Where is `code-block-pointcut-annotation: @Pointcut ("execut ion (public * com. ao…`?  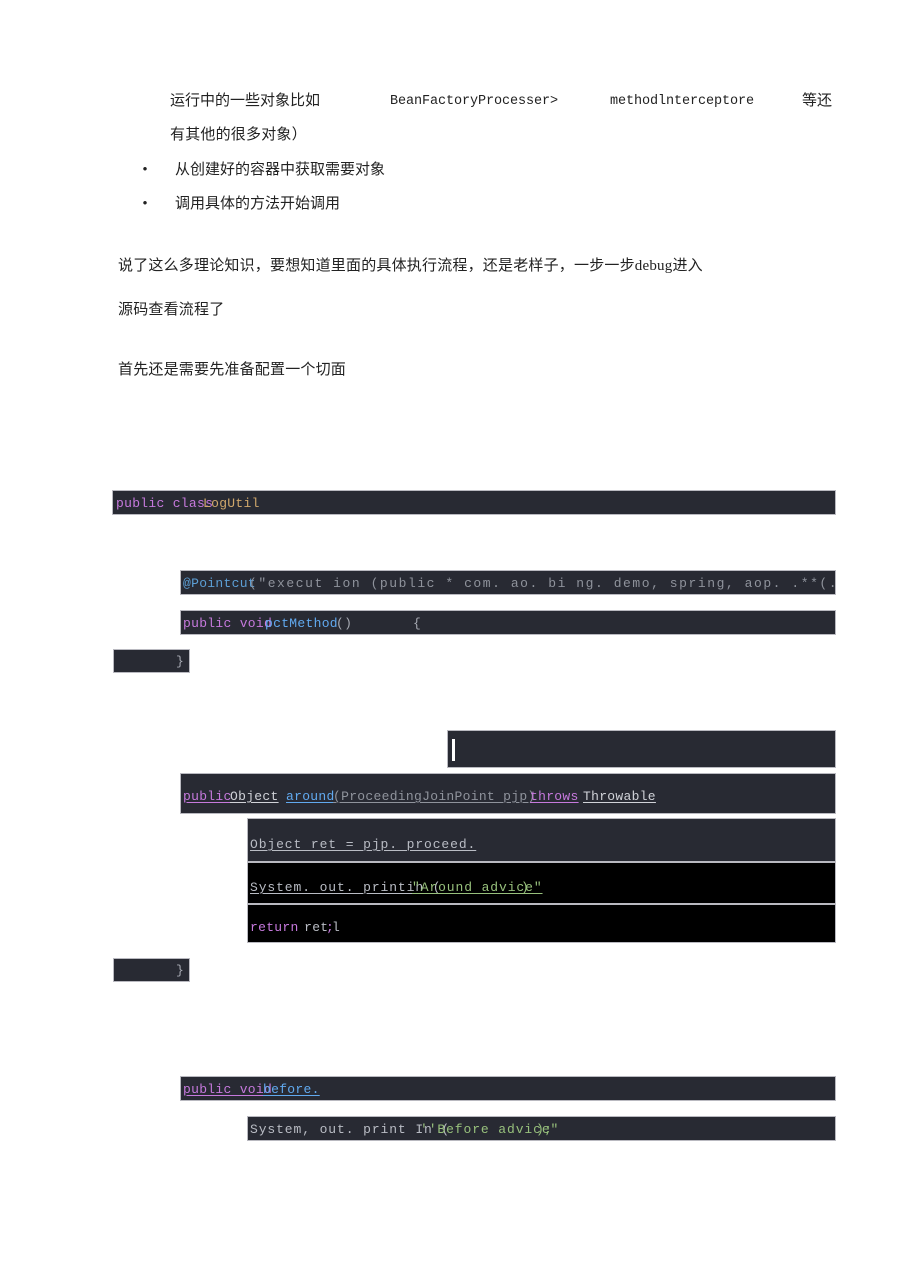
code-block-pointcut-annotation: @Pointcut ("execut ion (public * com. ao… is located at coordinates (508, 582).